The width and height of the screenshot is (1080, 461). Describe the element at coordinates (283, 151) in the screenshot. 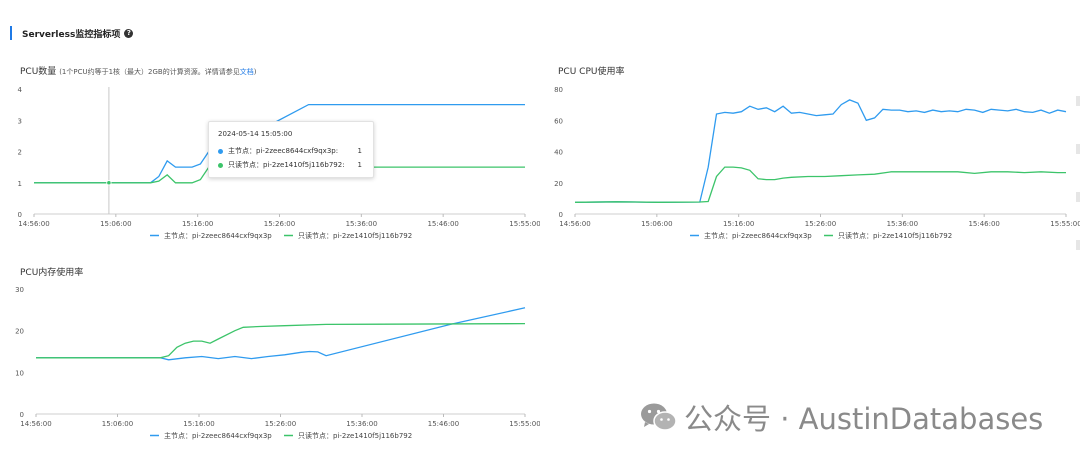

I see `tooltip-label: 主节点：pi-2zeec8644cxf9qx3p:` at that location.